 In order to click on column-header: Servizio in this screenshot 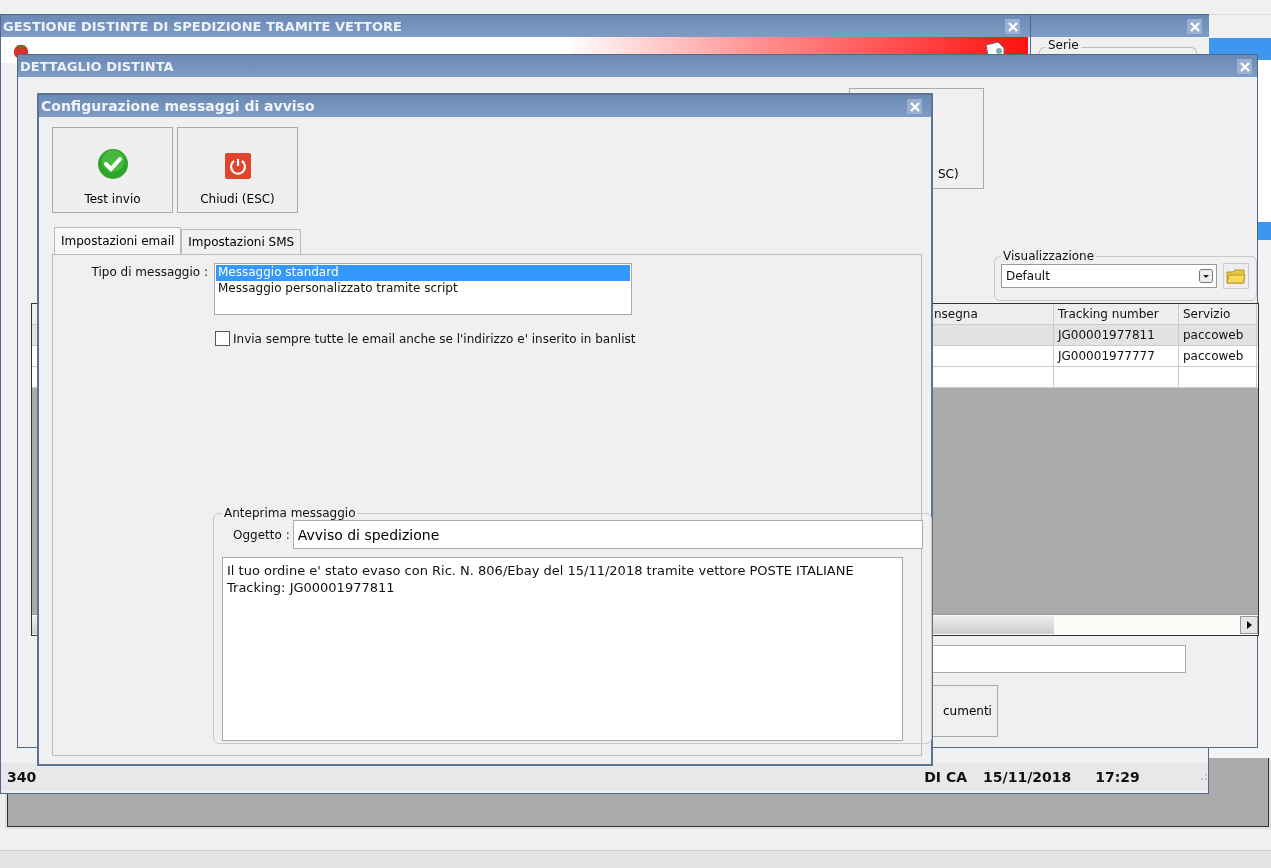, I will do `click(1218, 314)`.